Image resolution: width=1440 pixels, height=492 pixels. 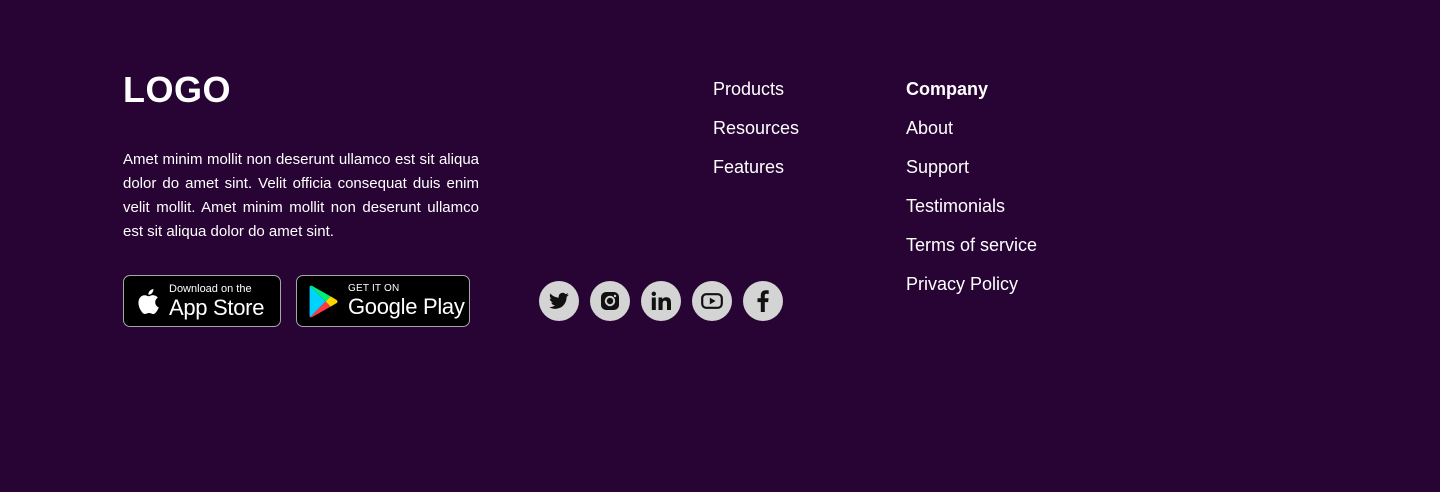 What do you see at coordinates (971, 253) in the screenshot?
I see `nav-link-terms-of-service: Terms of service` at bounding box center [971, 253].